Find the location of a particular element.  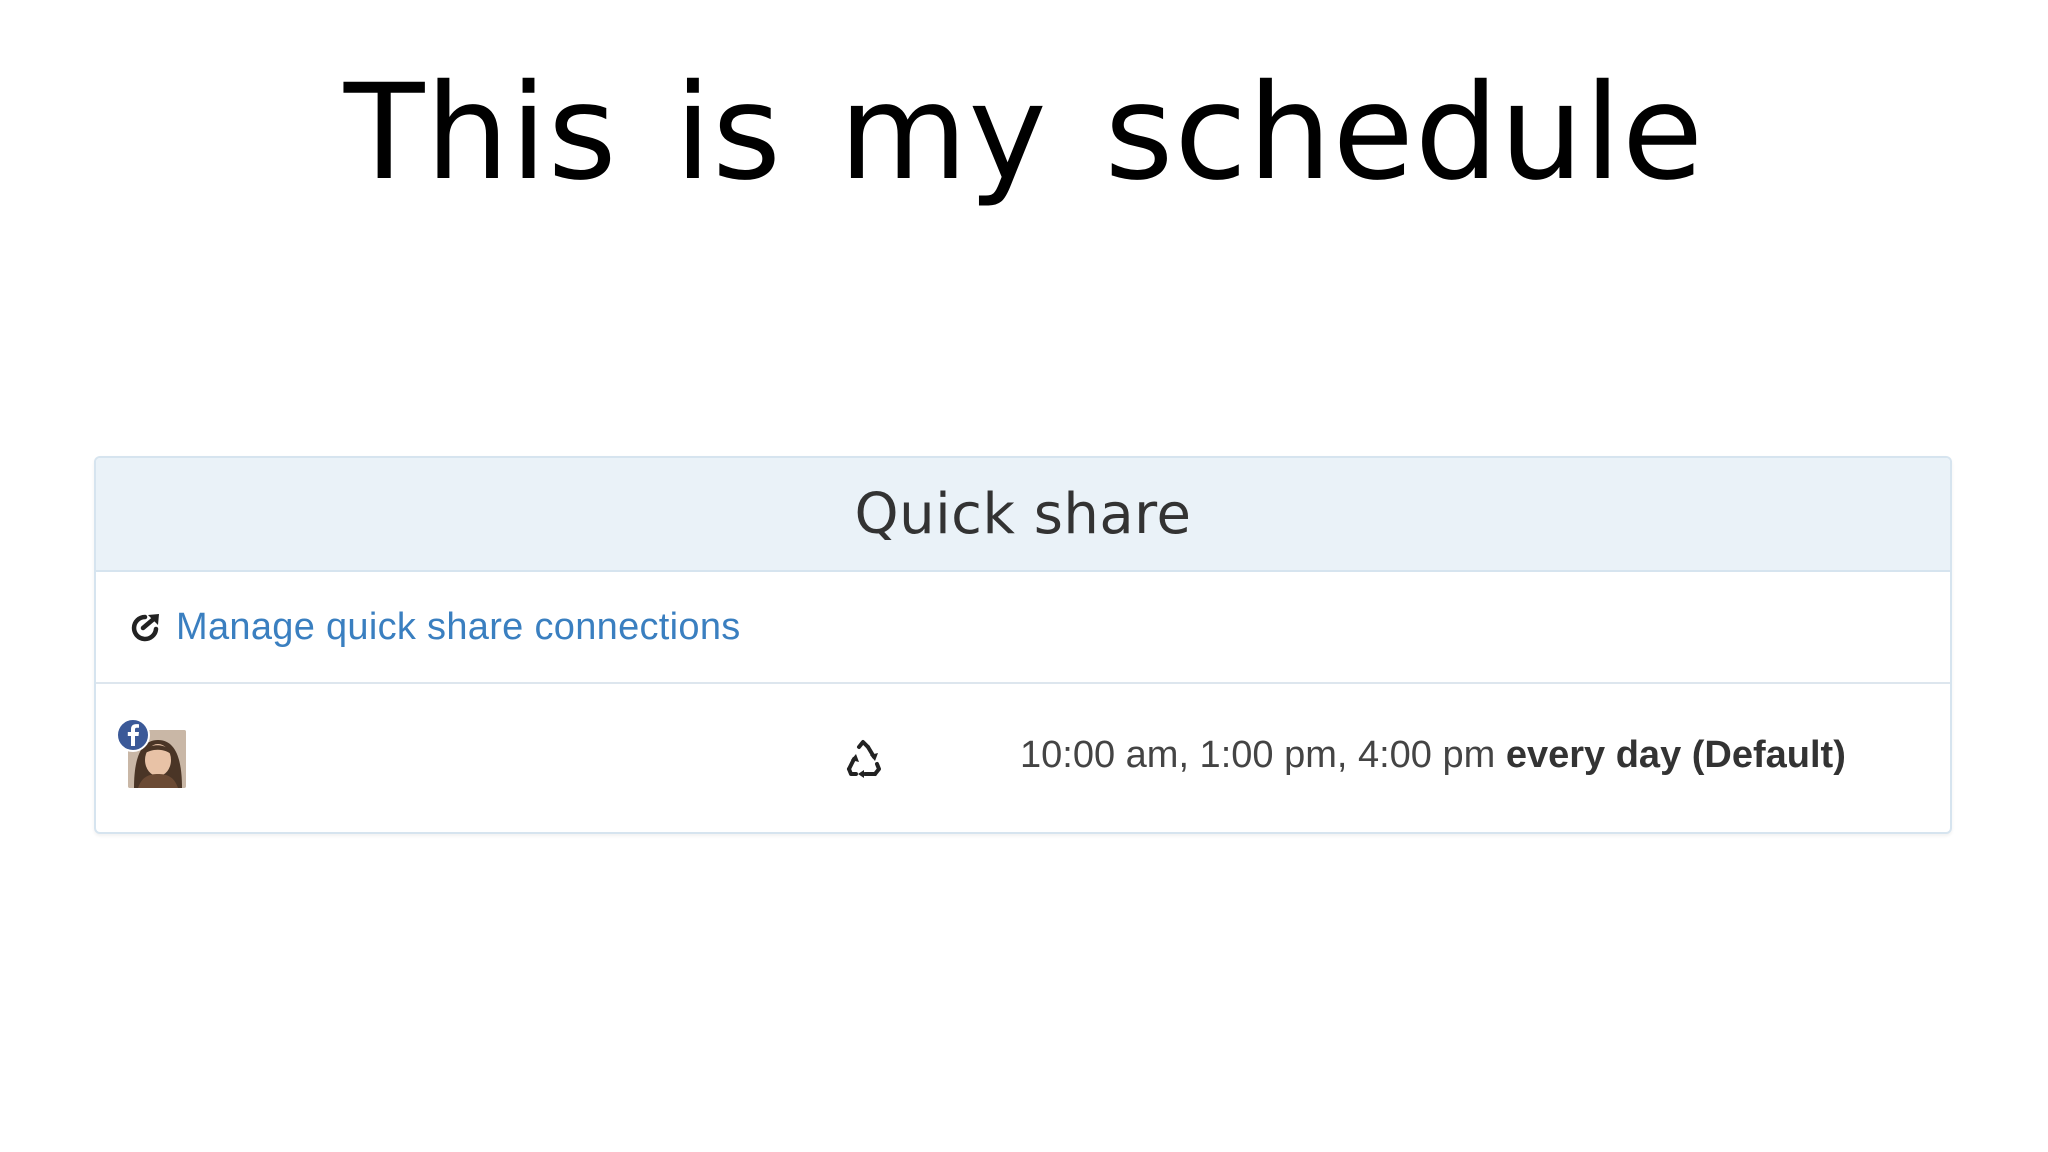

panel-header: Quick share is located at coordinates (1023, 515).